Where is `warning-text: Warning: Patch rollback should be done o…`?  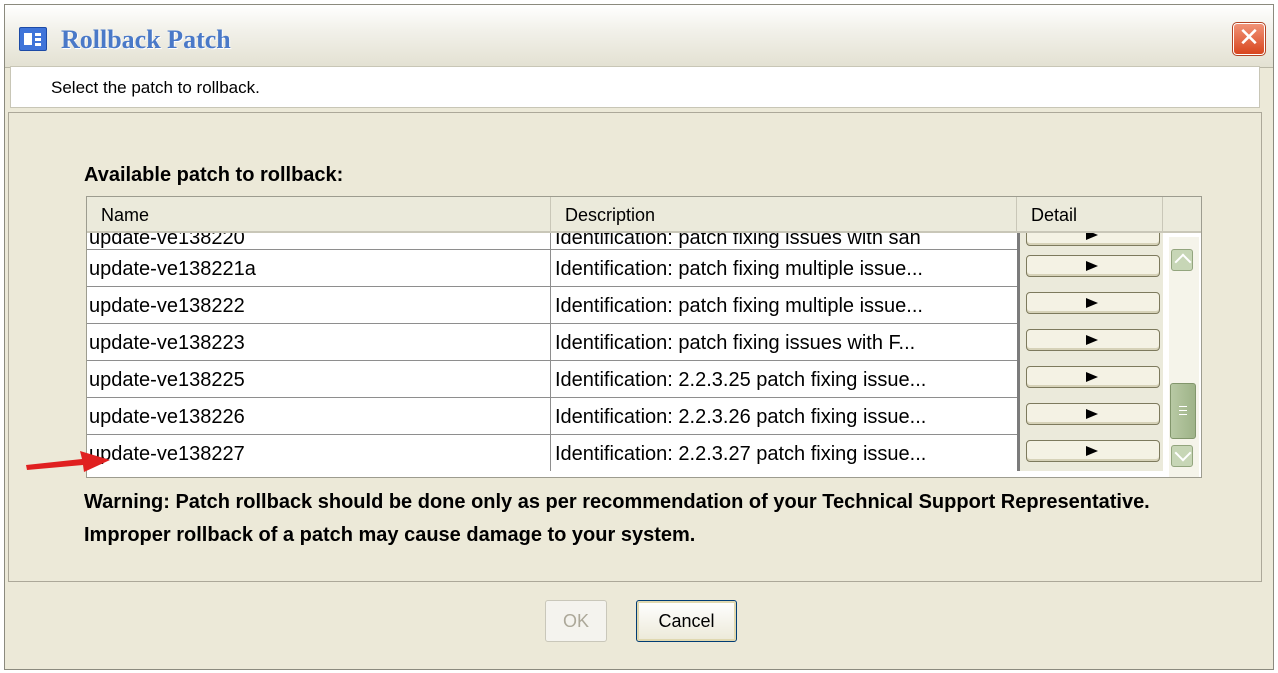 warning-text: Warning: Patch rollback should be done o… is located at coordinates (617, 518).